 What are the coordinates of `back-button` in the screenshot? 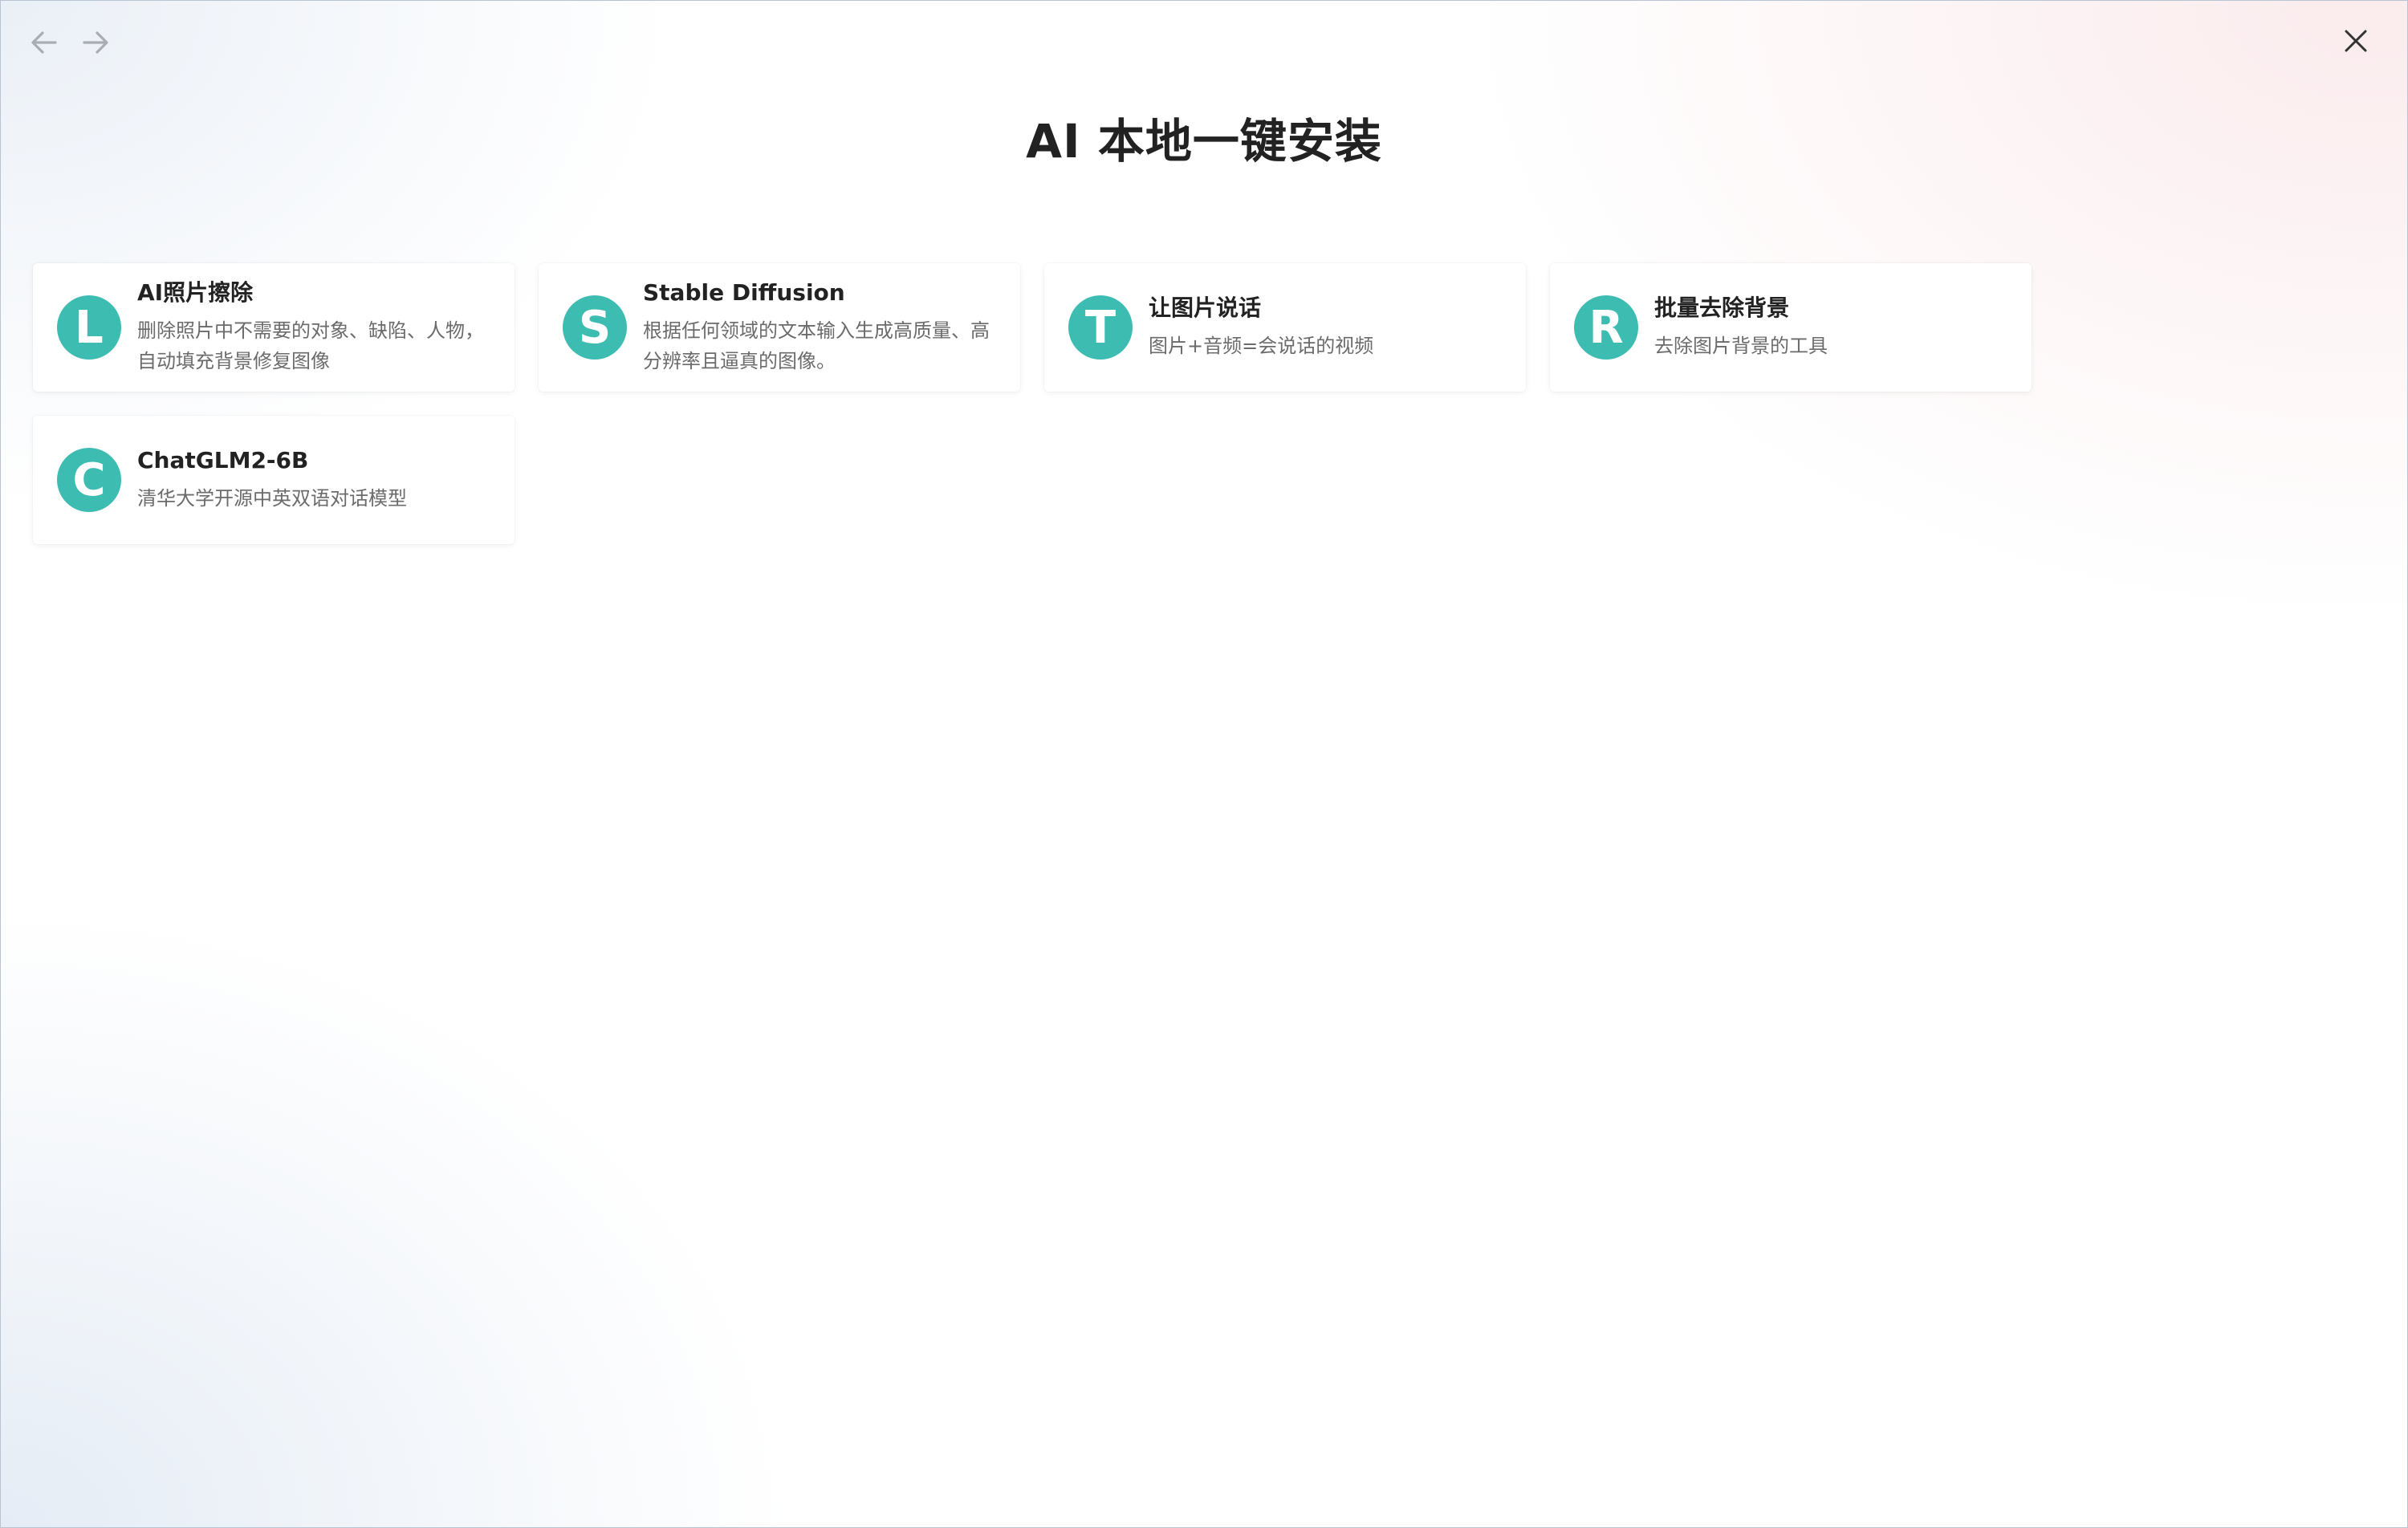 It's located at (44, 43).